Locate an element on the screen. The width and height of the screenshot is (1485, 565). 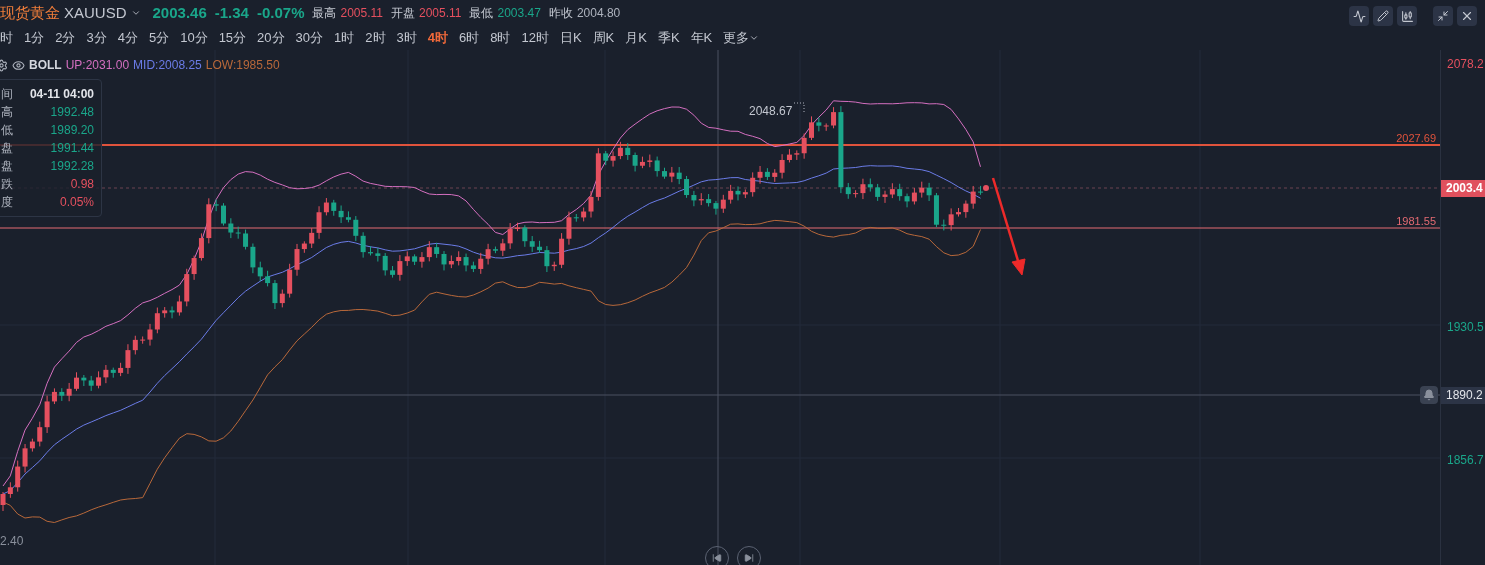
skip-back-icon is located at coordinates (717, 558).